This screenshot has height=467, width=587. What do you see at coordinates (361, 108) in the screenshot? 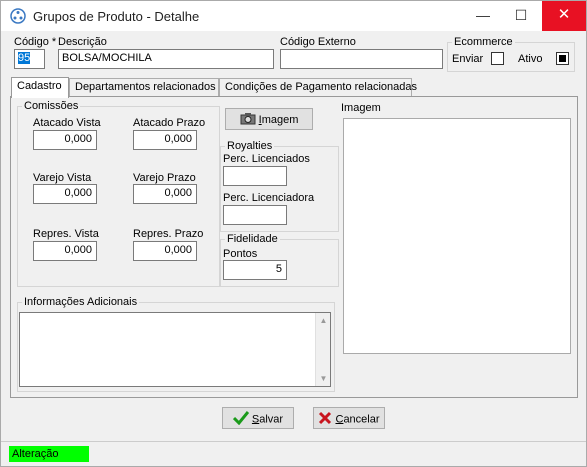
I see `imagem-label: Imagem` at bounding box center [361, 108].